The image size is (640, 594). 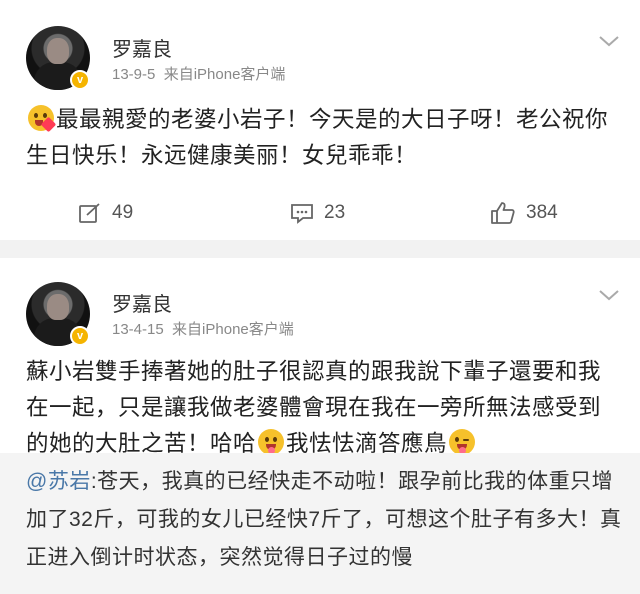 I want to click on comment-icon, so click(x=302, y=214).